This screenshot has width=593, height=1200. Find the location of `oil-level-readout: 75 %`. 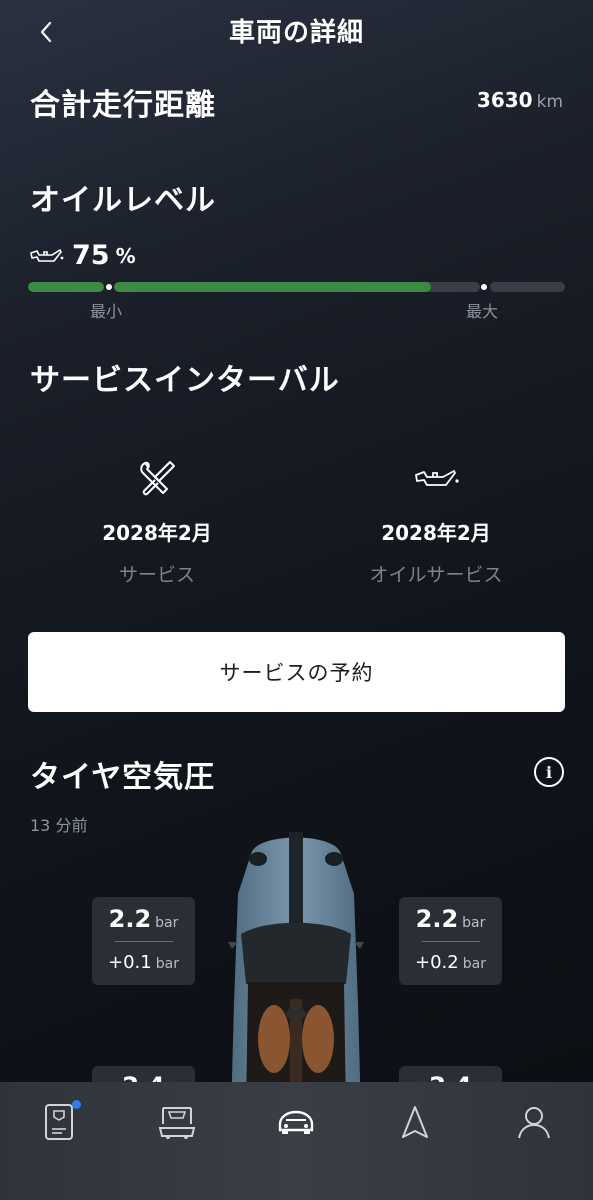

oil-level-readout: 75 % is located at coordinates (82, 255).